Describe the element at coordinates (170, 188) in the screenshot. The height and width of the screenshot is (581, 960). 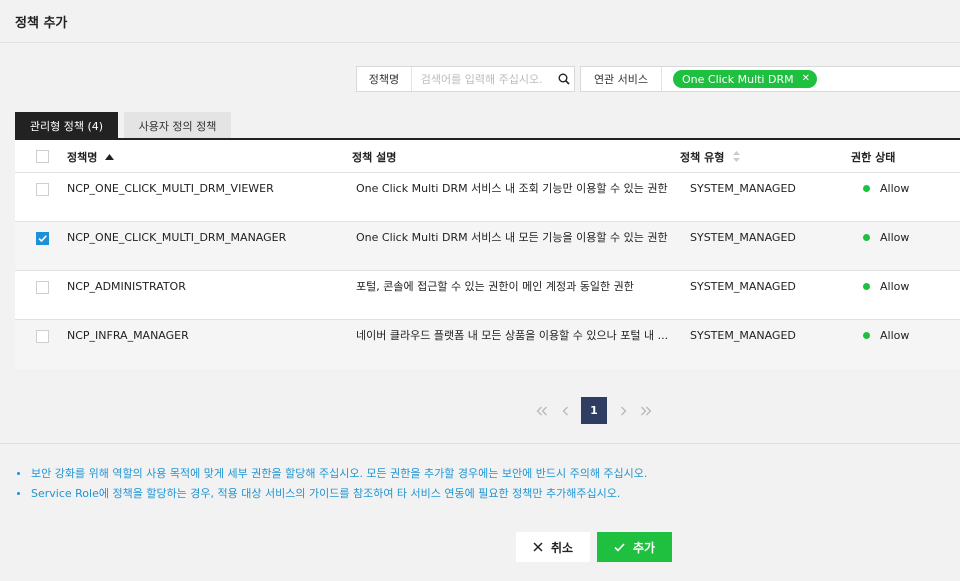
I see `policy-name: NCP_ONE_CLICK_MULTI_DRM_VIEWER` at that location.